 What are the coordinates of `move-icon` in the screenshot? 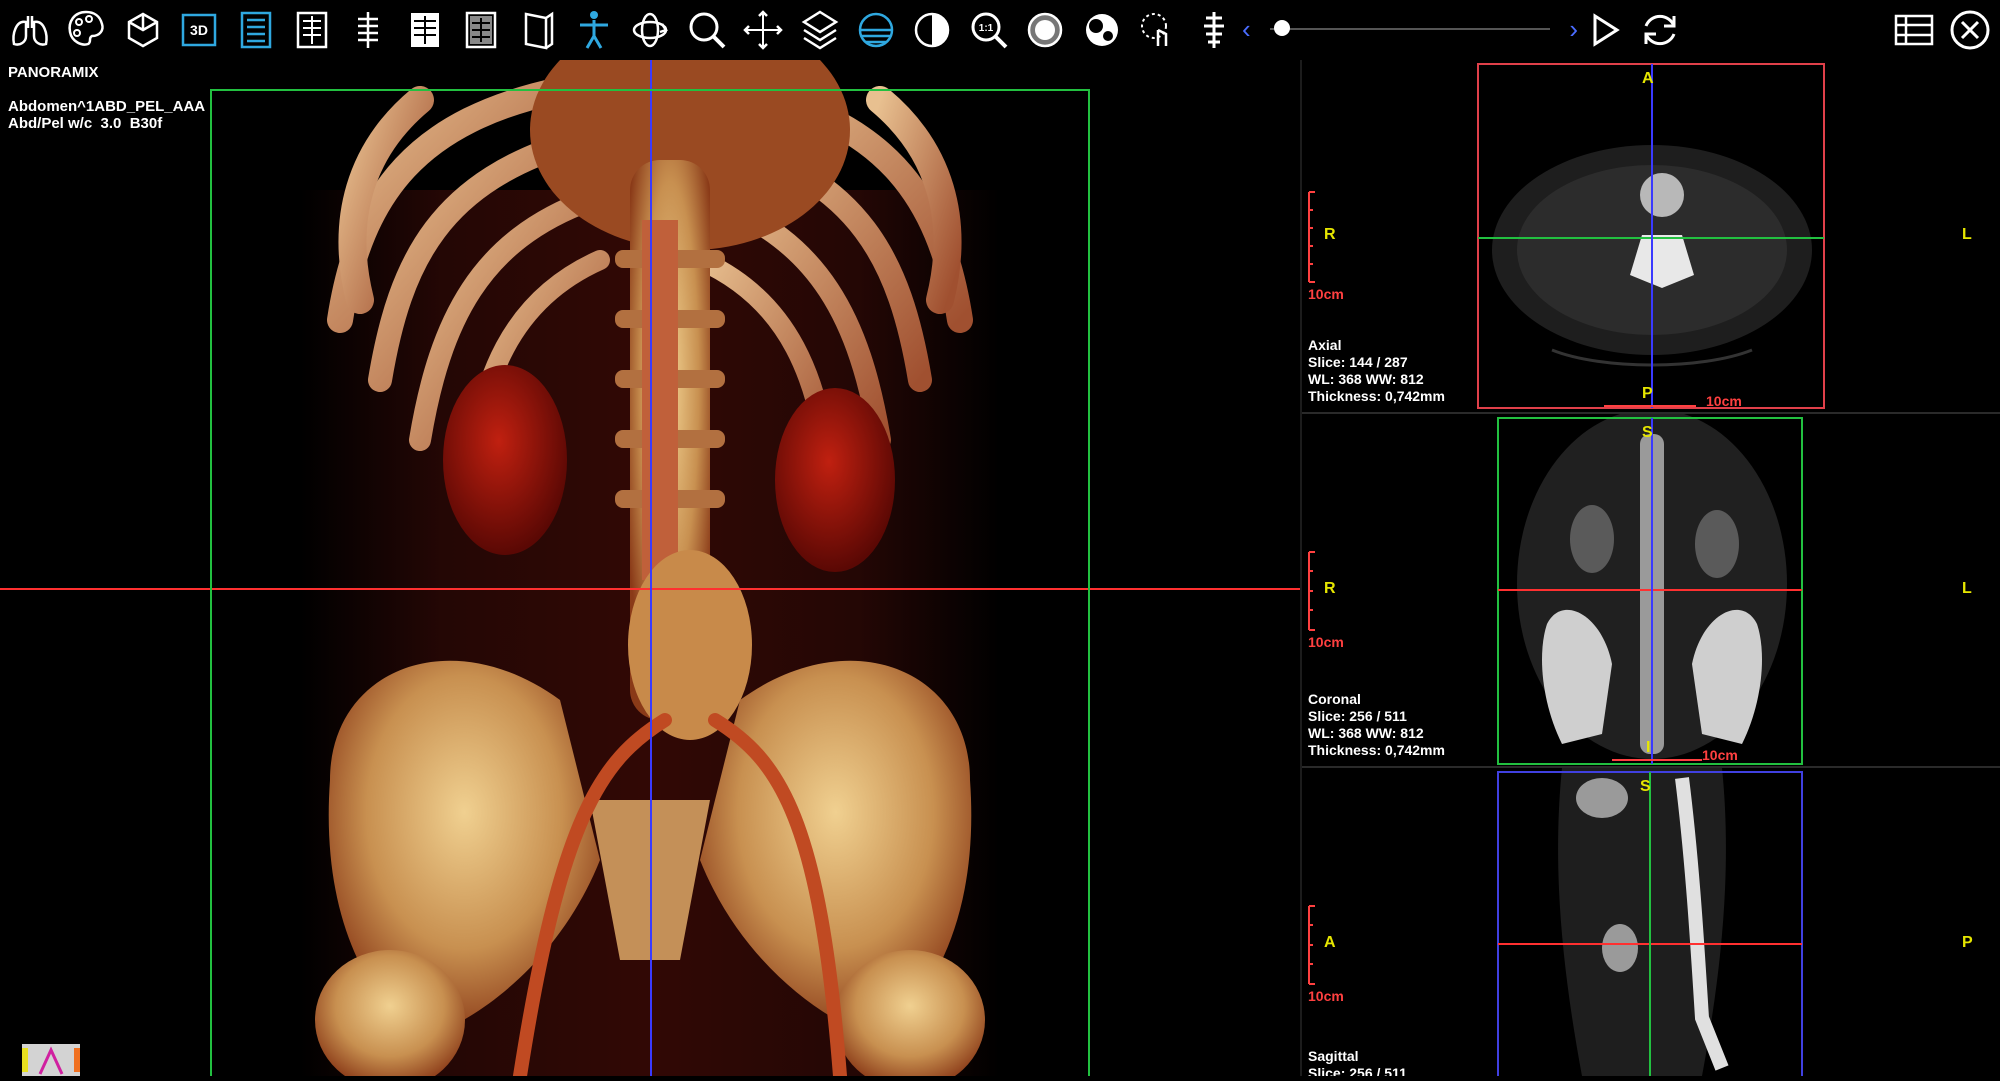 It's located at (763, 30).